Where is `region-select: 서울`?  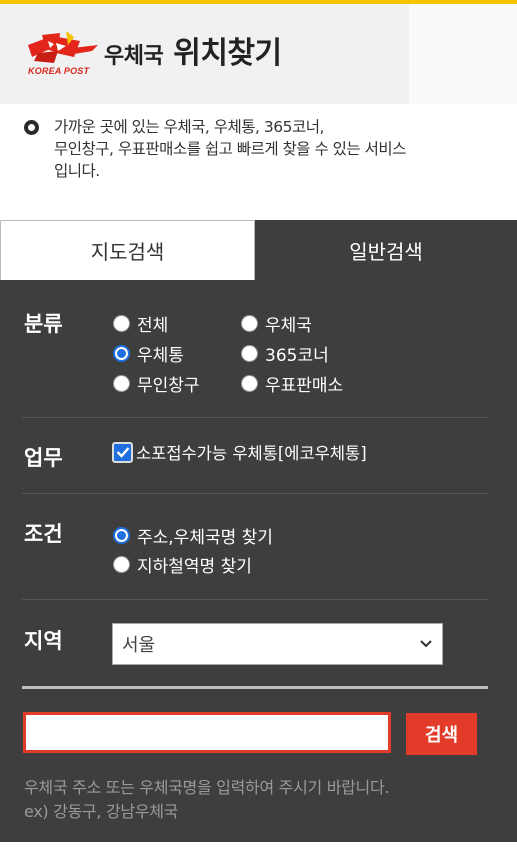
region-select: 서울 is located at coordinates (277, 644).